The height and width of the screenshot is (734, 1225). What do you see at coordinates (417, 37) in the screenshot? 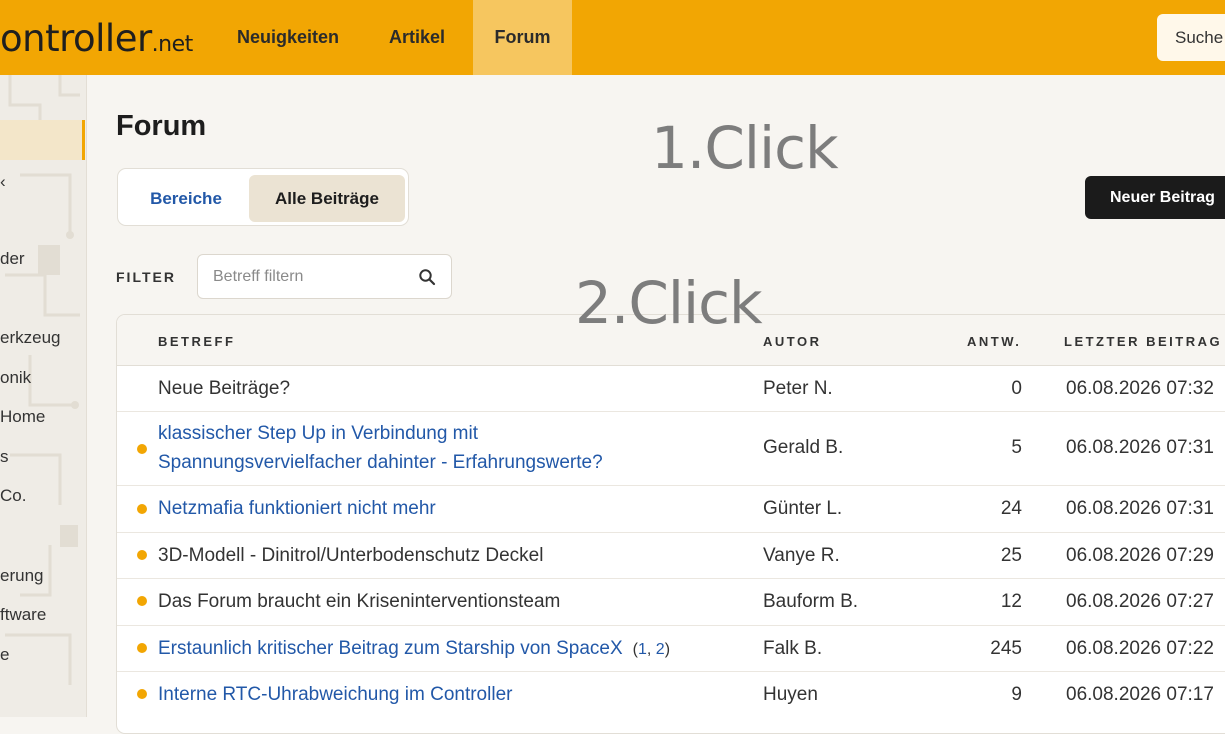
I see `nav-artikel: Artikel` at bounding box center [417, 37].